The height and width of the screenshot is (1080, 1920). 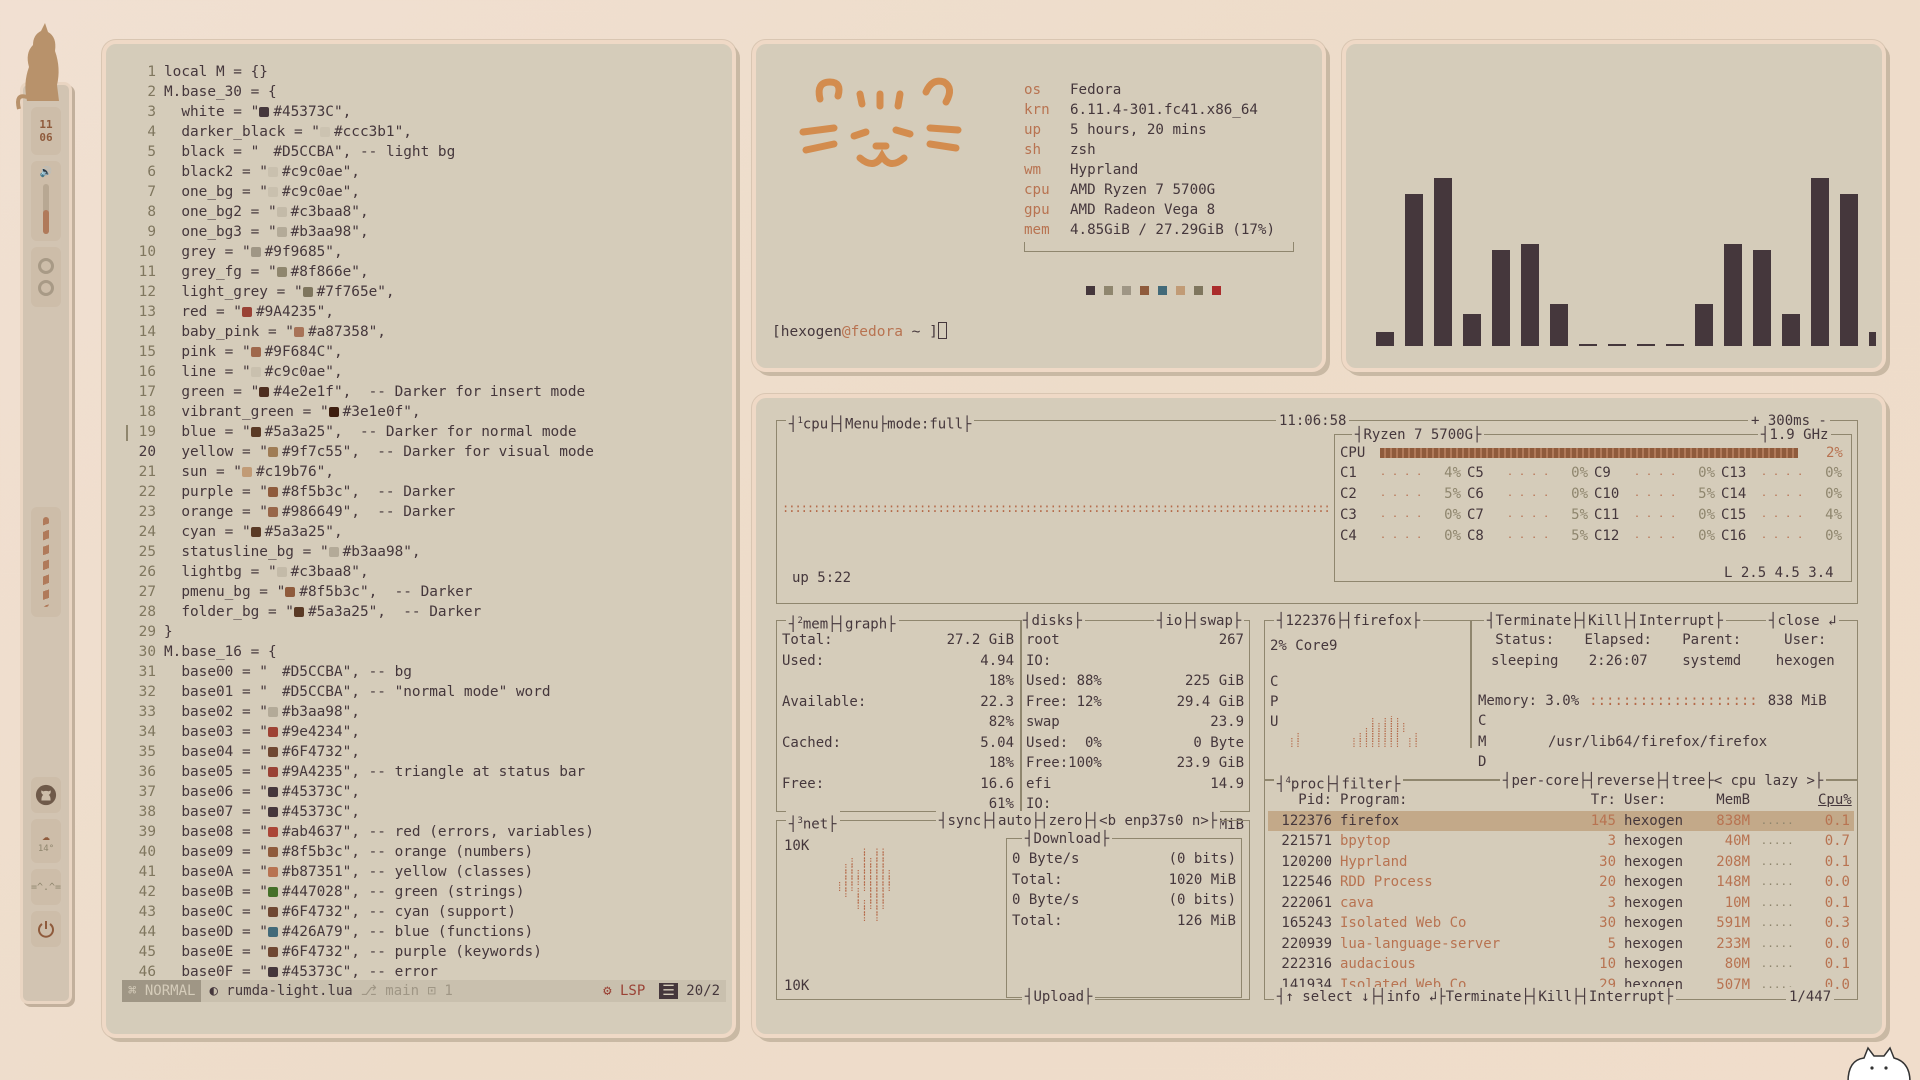 I want to click on column-pid: Pid:, so click(x=1302, y=800).